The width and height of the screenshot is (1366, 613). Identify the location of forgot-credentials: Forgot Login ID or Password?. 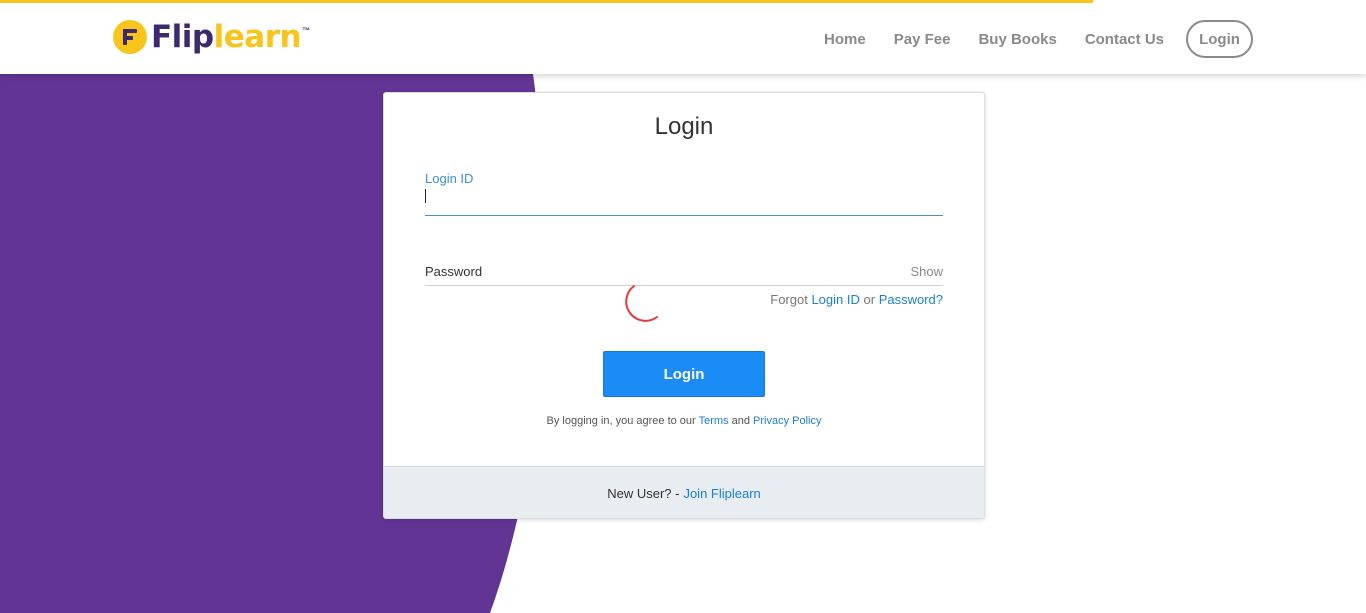
(856, 299).